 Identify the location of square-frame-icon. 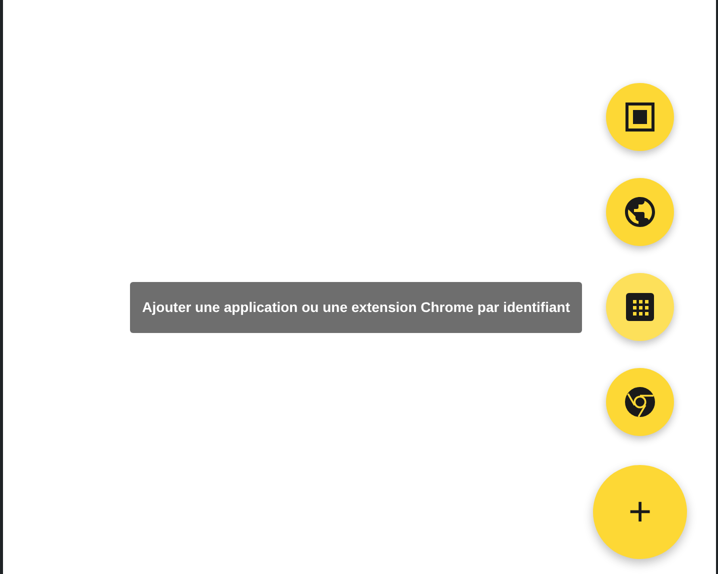
(640, 117).